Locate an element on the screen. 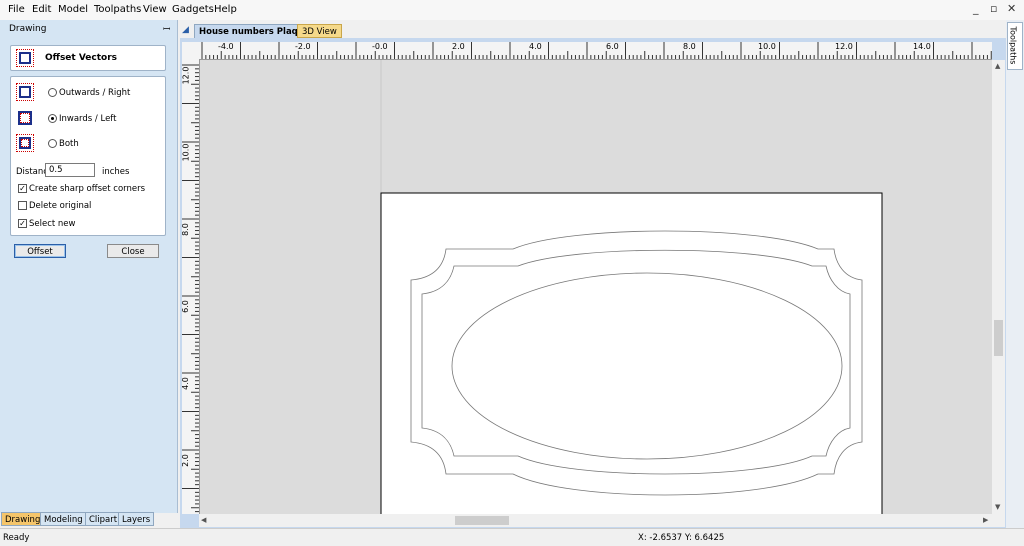  tab-list-icon: ◢ is located at coordinates (185, 30).